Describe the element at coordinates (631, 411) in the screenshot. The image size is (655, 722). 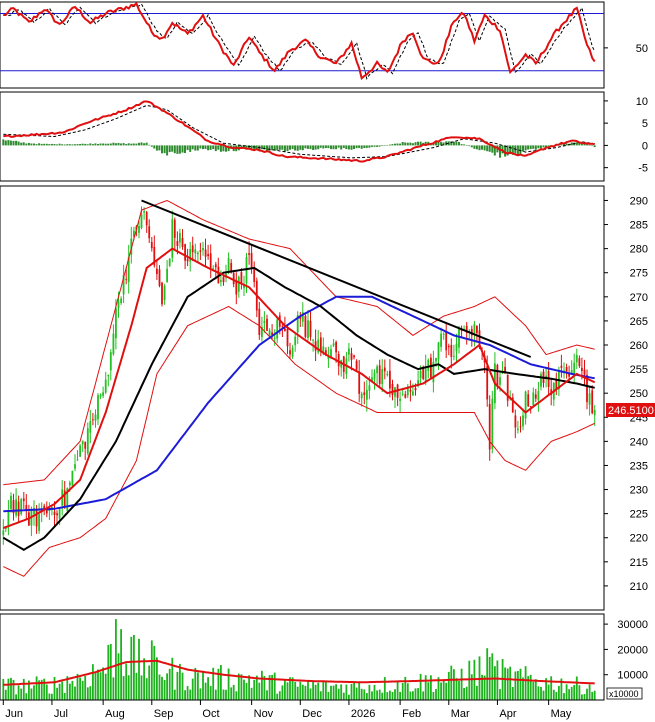
I see `last-price-label: 246.5100` at that location.